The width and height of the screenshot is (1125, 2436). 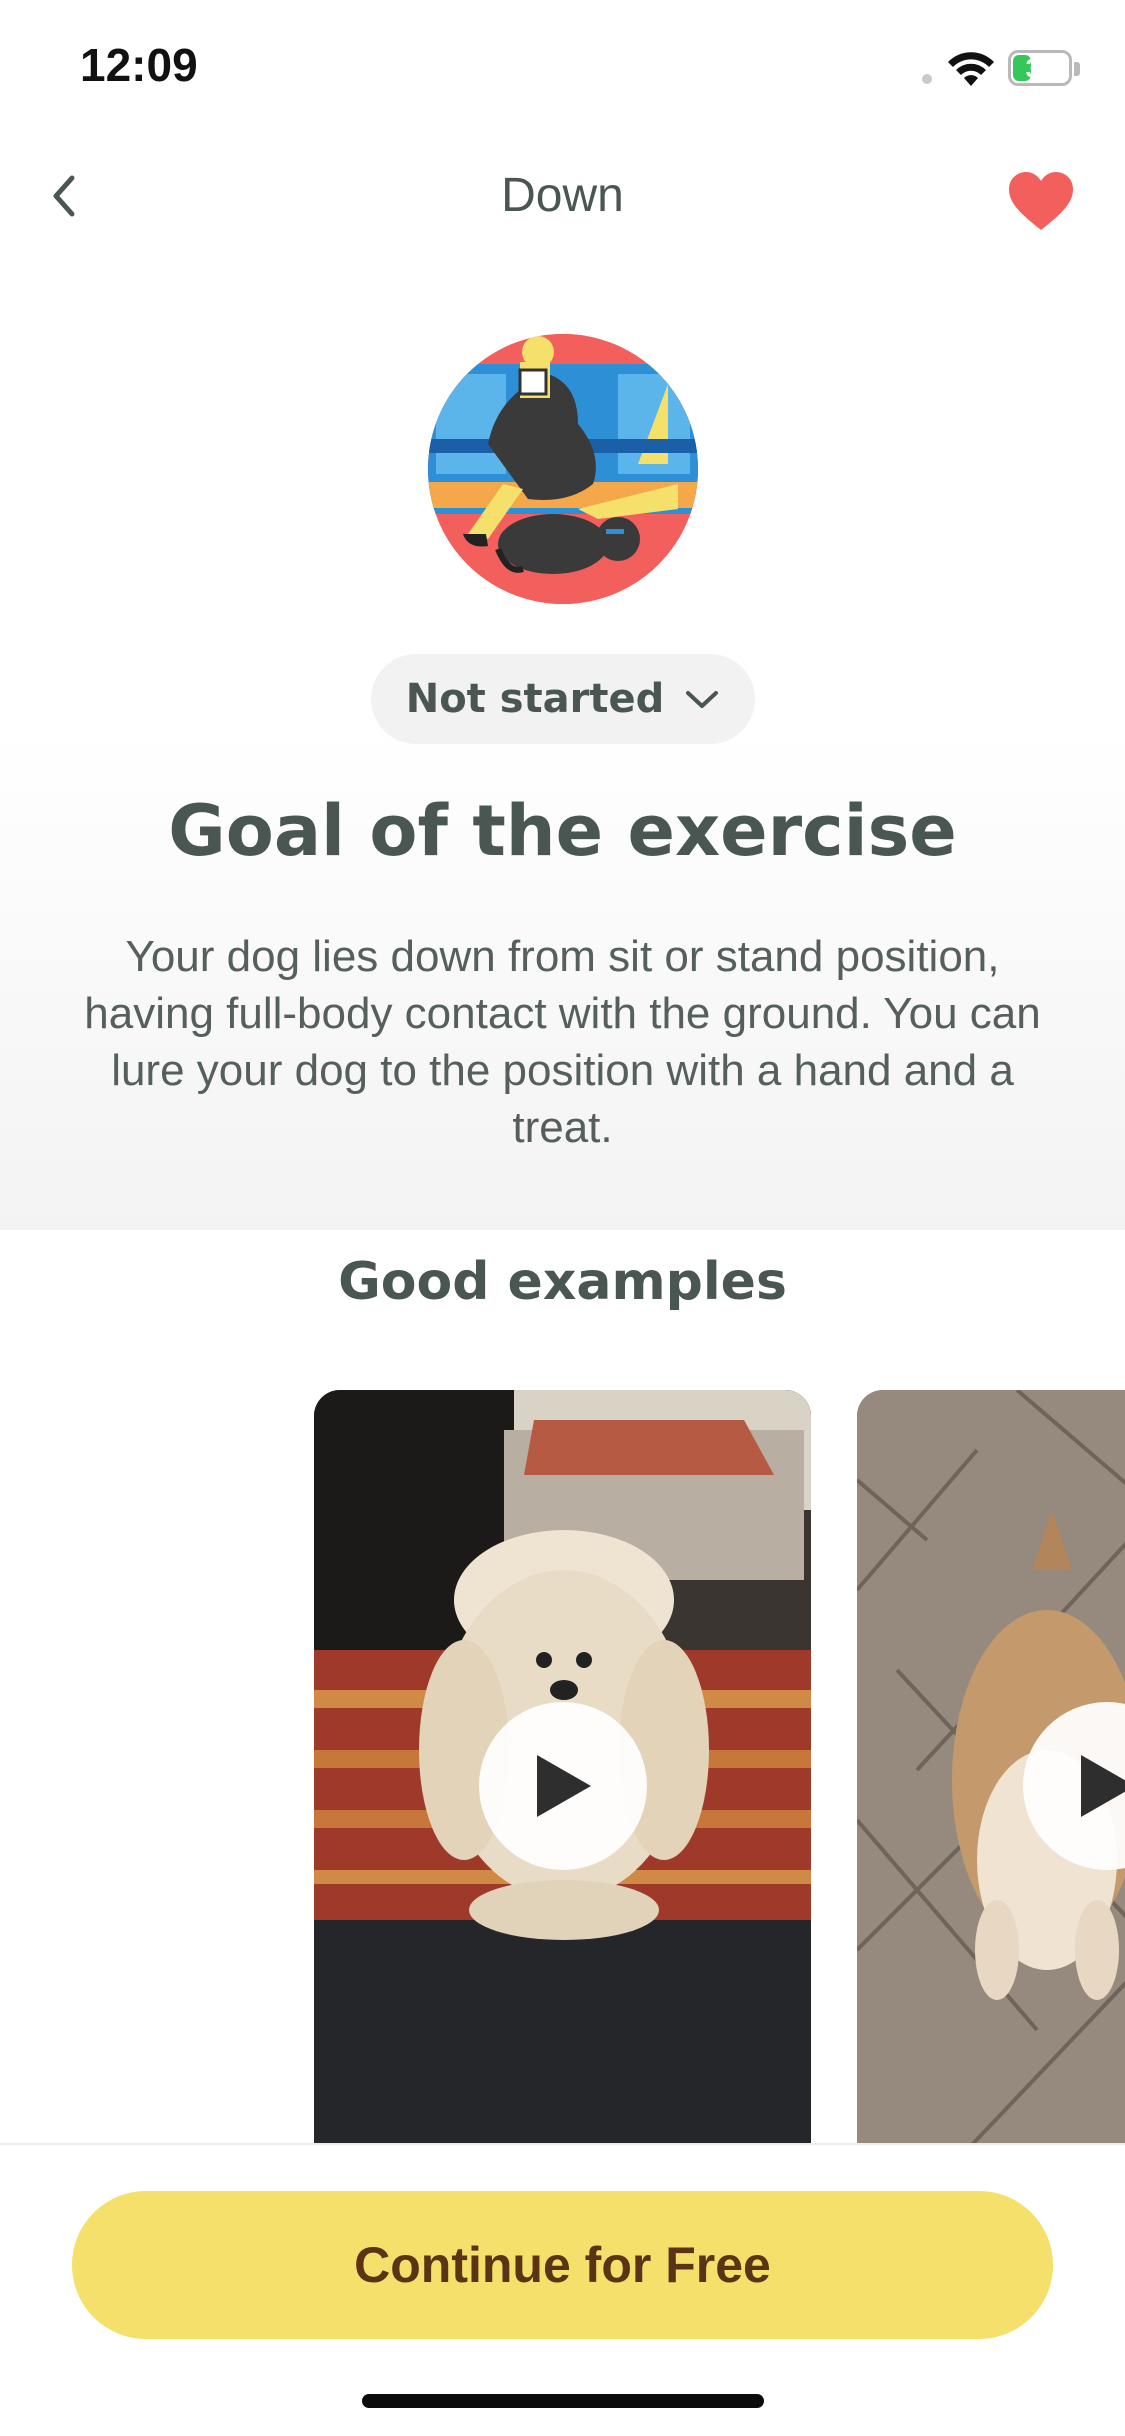 I want to click on continue-for-free-button: Continue for Free, so click(x=562, y=2265).